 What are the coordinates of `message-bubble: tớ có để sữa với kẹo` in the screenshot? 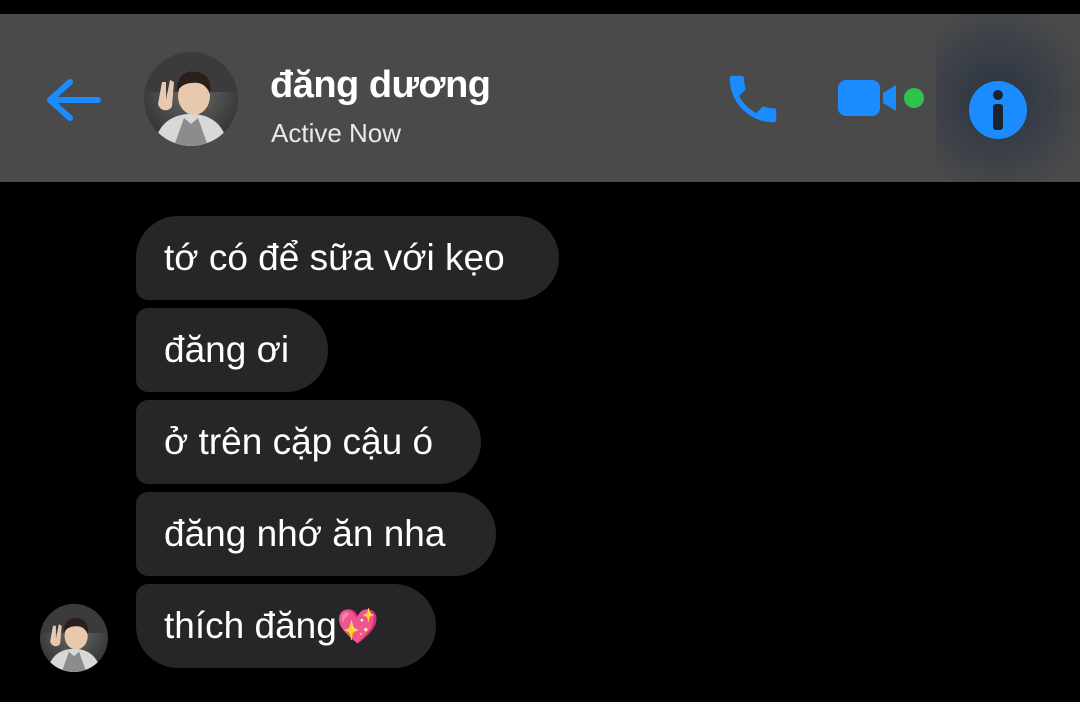 It's located at (347, 258).